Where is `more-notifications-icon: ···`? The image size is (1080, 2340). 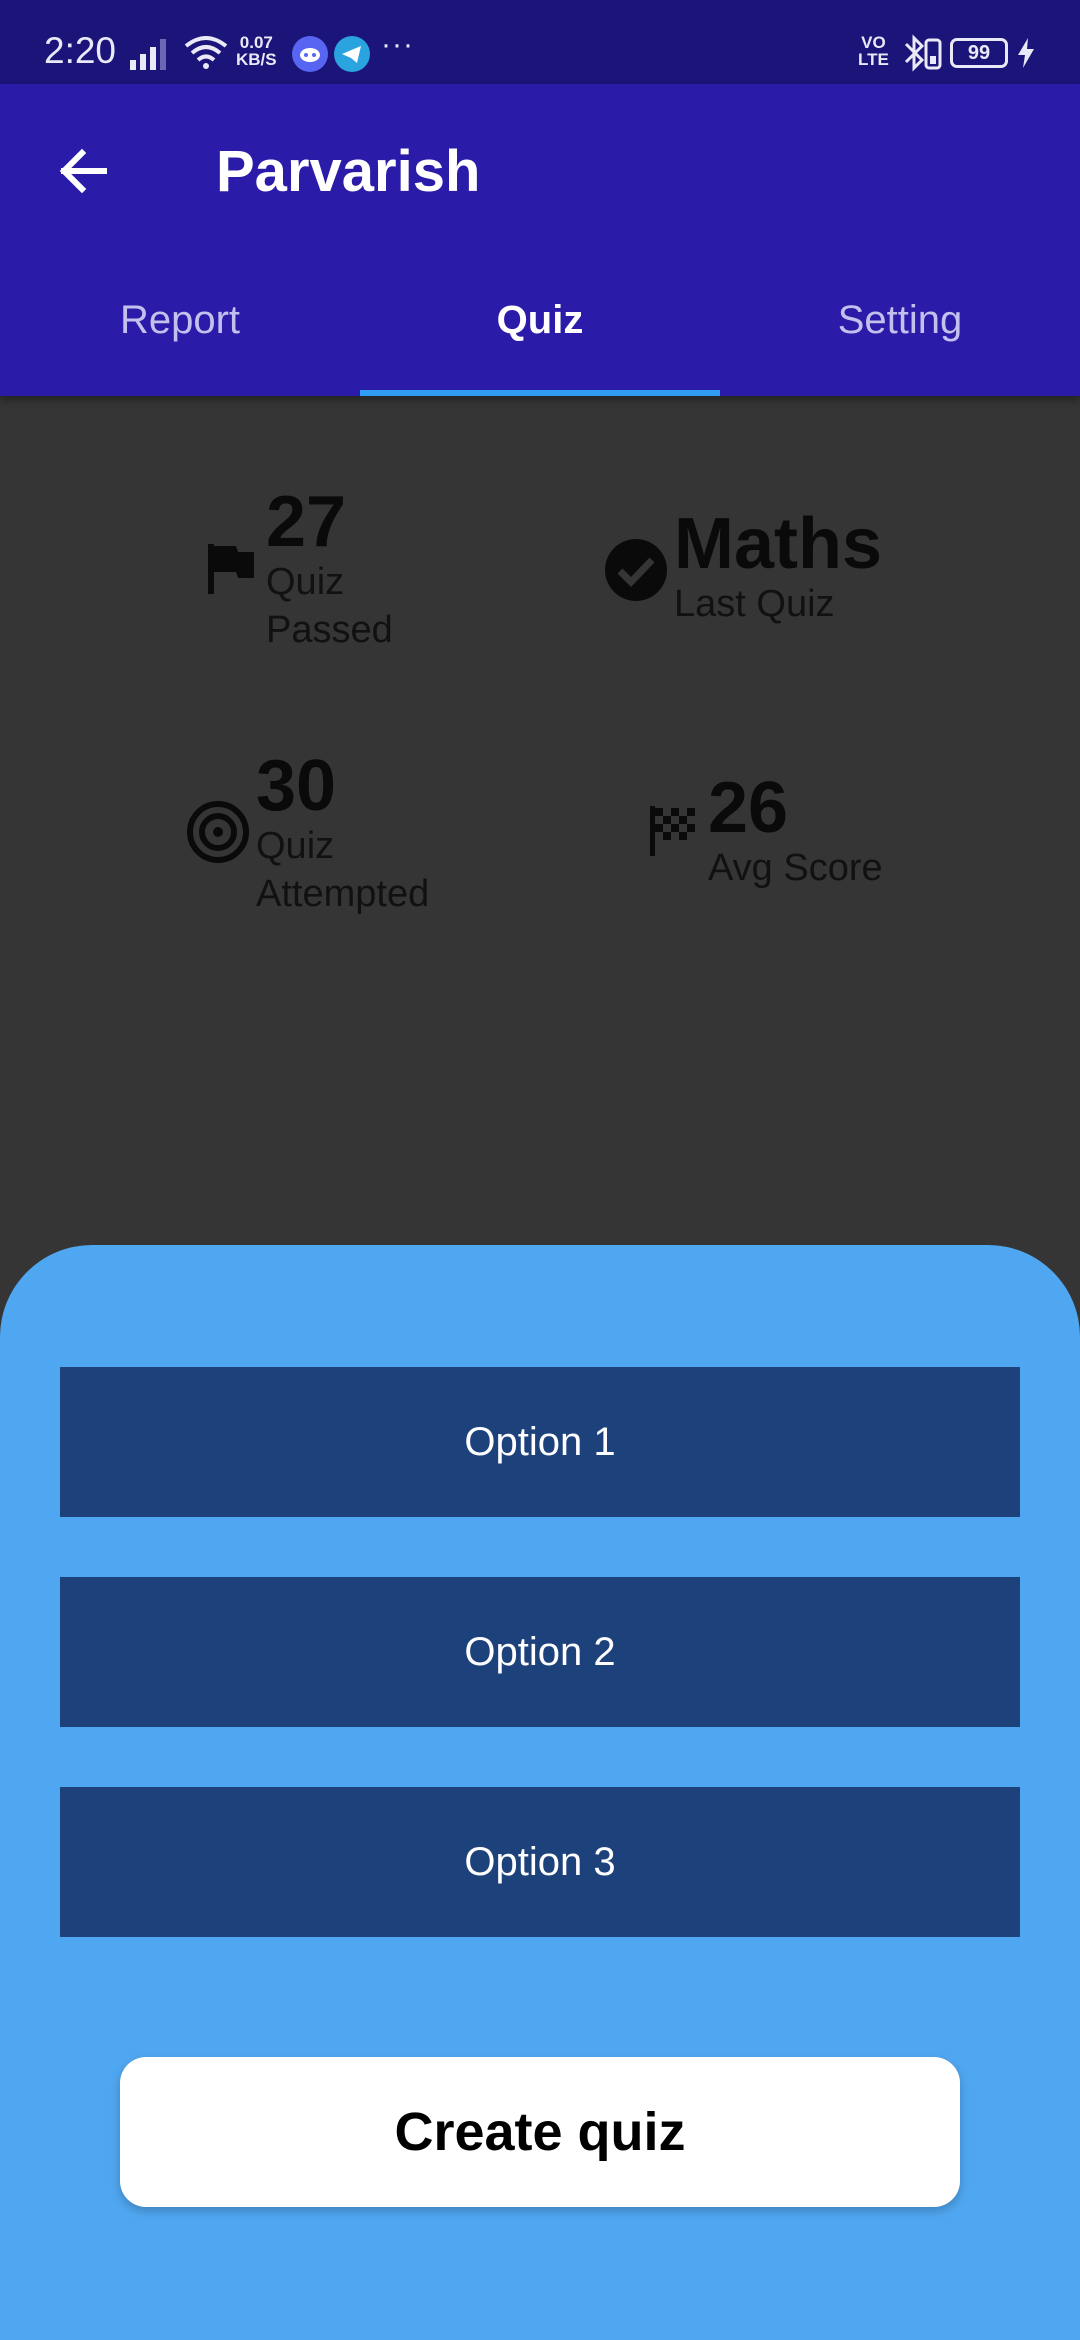
more-notifications-icon: ··· is located at coordinates (397, 44).